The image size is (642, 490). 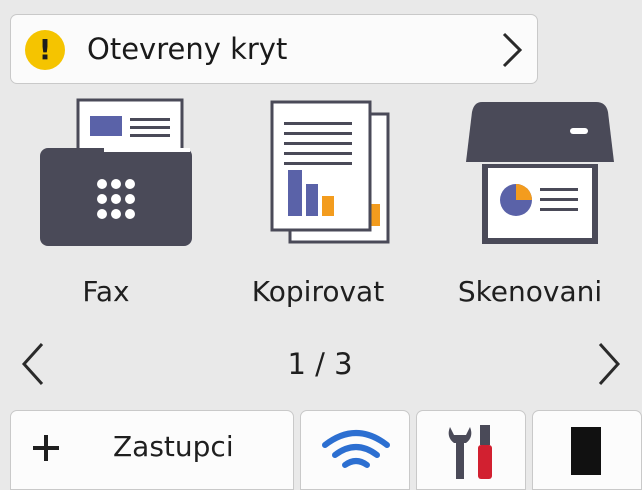 I want to click on chevron-right-icon, so click(x=512, y=50).